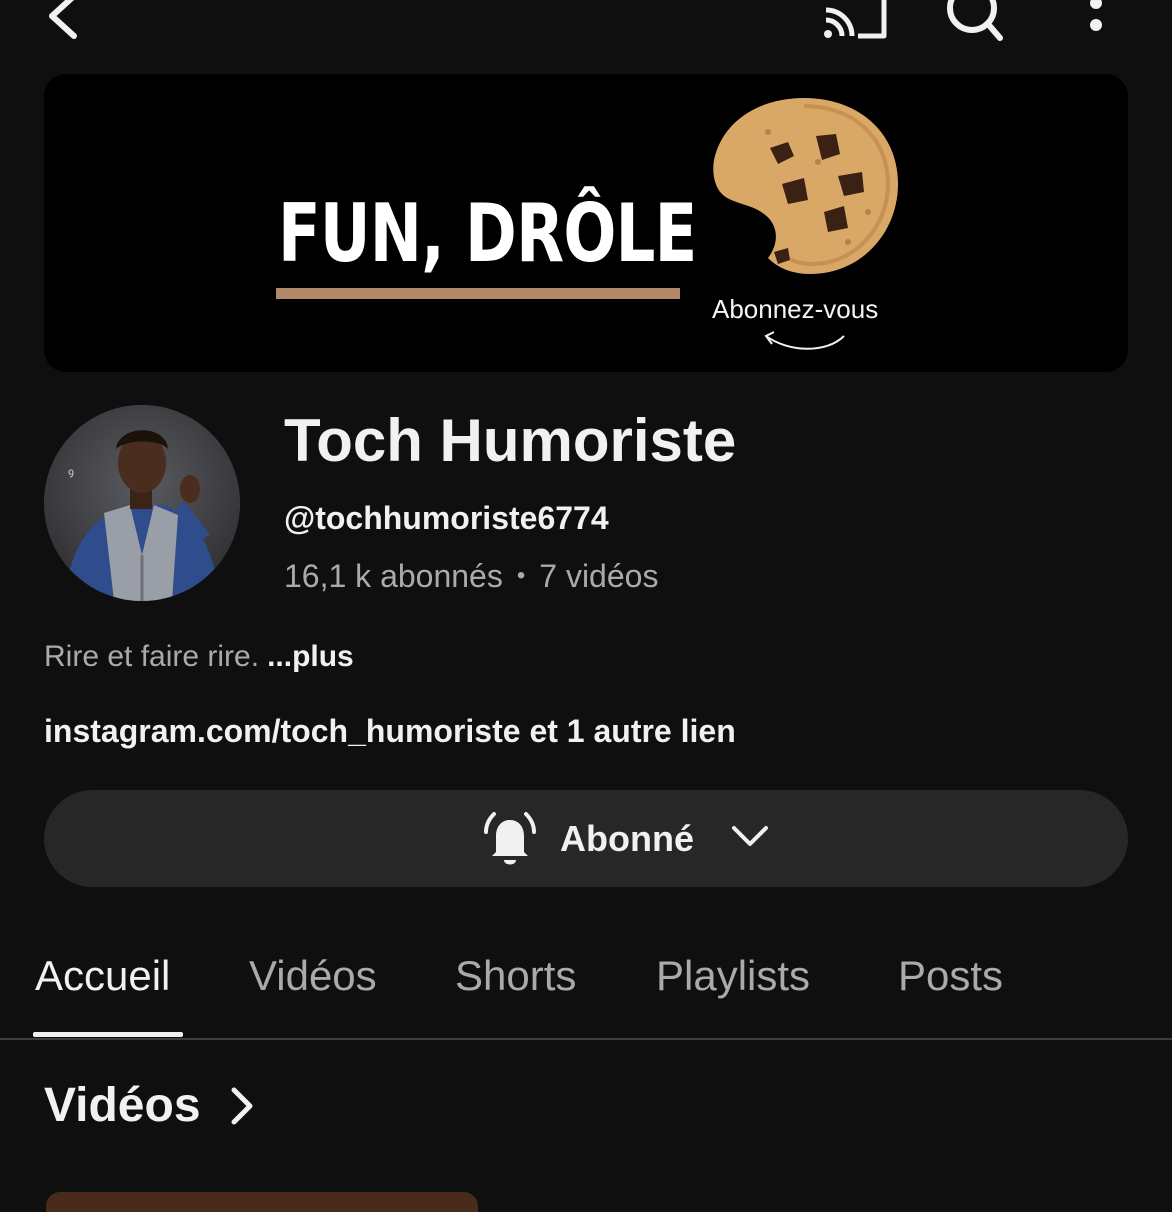  What do you see at coordinates (510, 842) in the screenshot?
I see `bell-ringing-icon` at bounding box center [510, 842].